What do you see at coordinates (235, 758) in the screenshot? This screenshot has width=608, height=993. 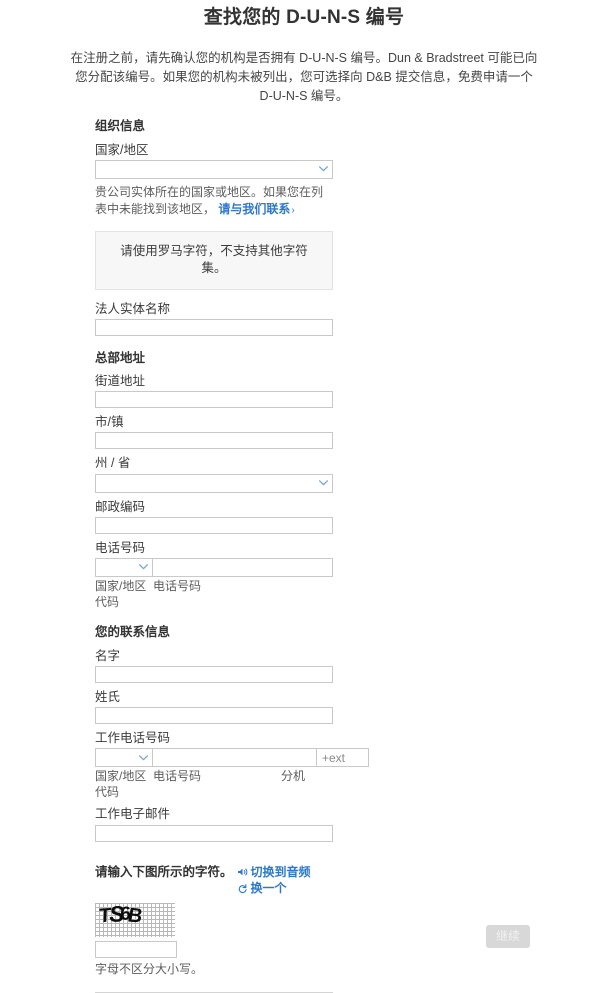 I see `work-phone-number-input` at bounding box center [235, 758].